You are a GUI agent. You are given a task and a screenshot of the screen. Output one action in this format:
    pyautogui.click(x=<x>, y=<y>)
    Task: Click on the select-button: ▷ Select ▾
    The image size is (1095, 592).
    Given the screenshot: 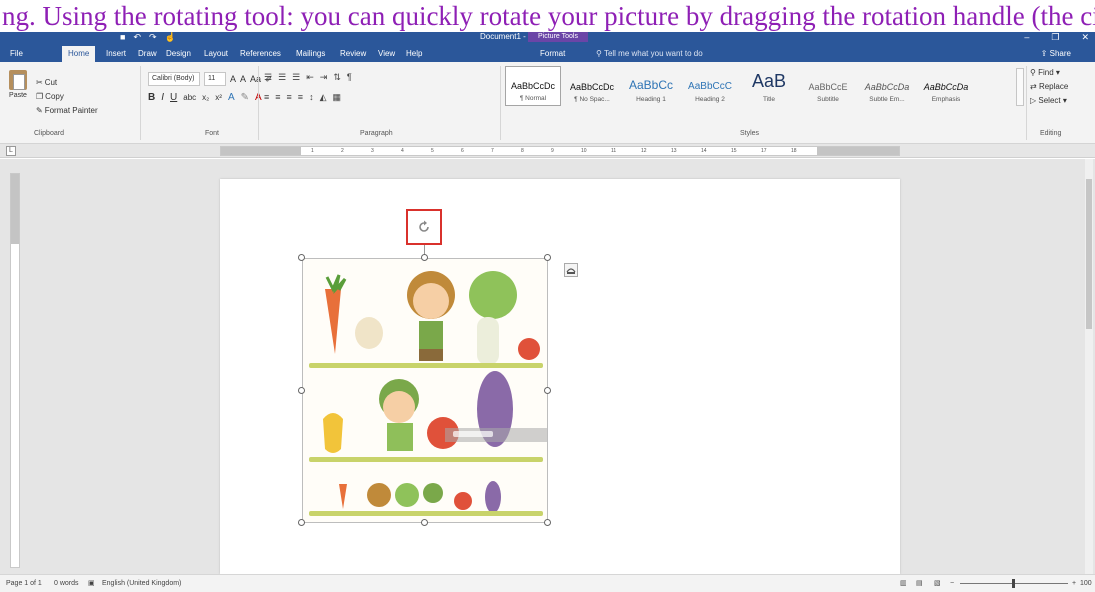 What is the action you would take?
    pyautogui.click(x=1049, y=100)
    